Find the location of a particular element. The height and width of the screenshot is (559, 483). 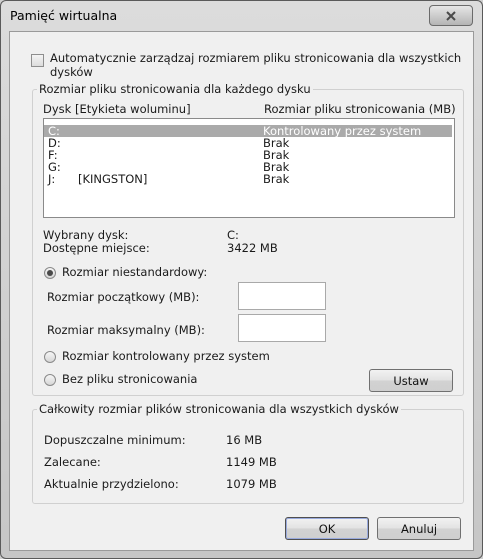

system-managed-radio is located at coordinates (50, 357).